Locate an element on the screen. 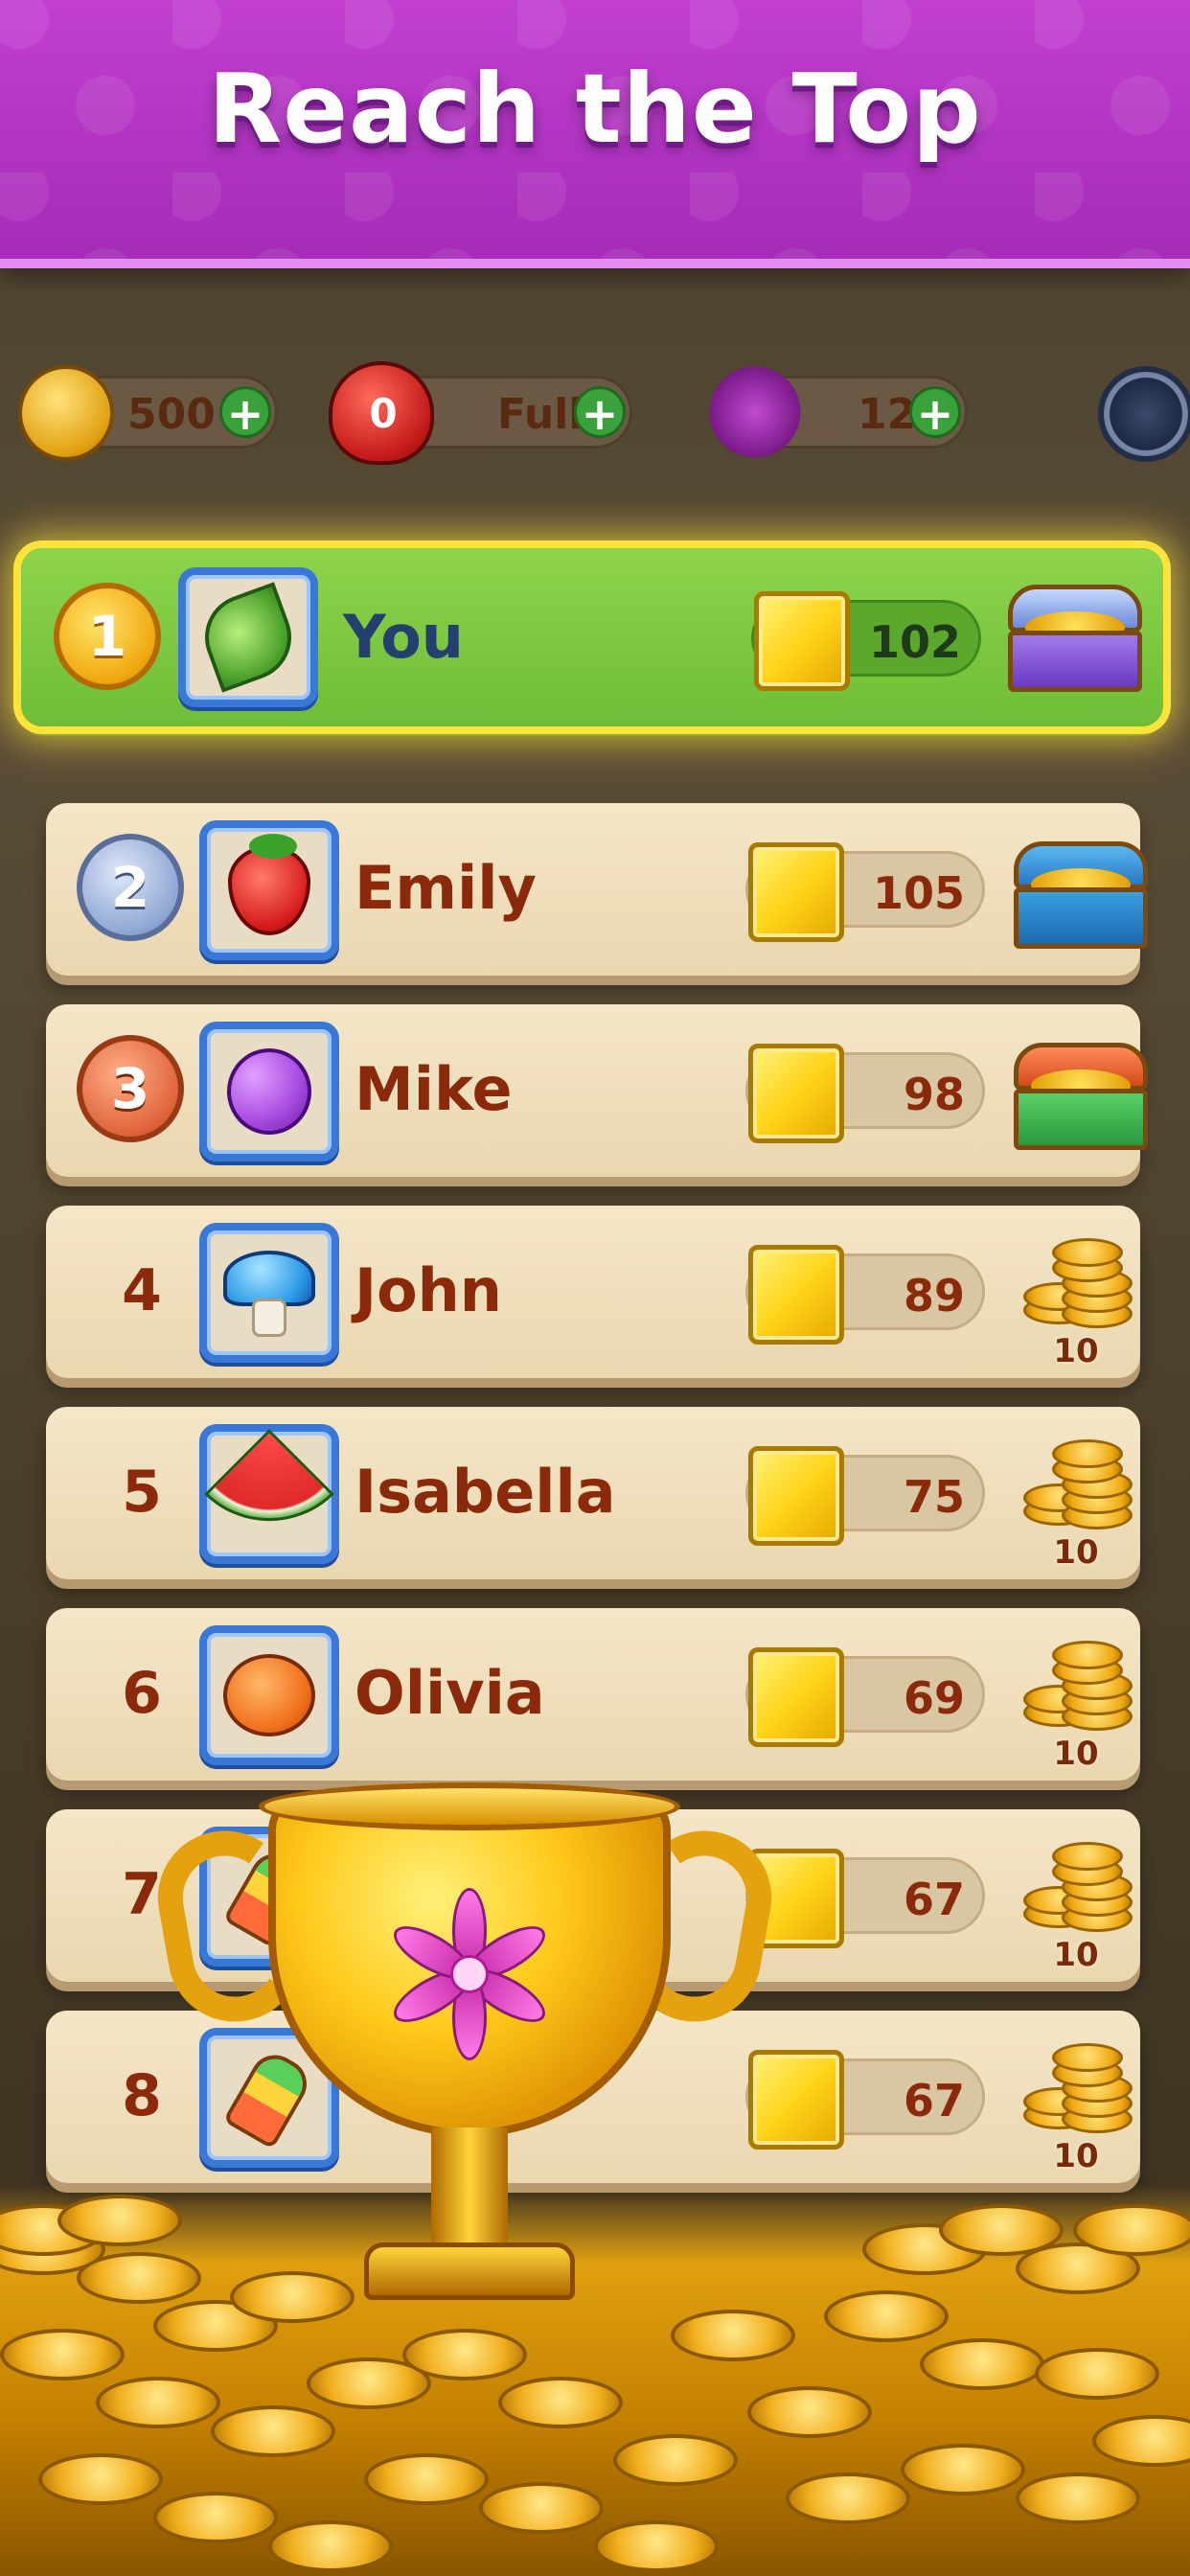  leaderboard-row: 5 Isabella 75 10 is located at coordinates (593, 1493).